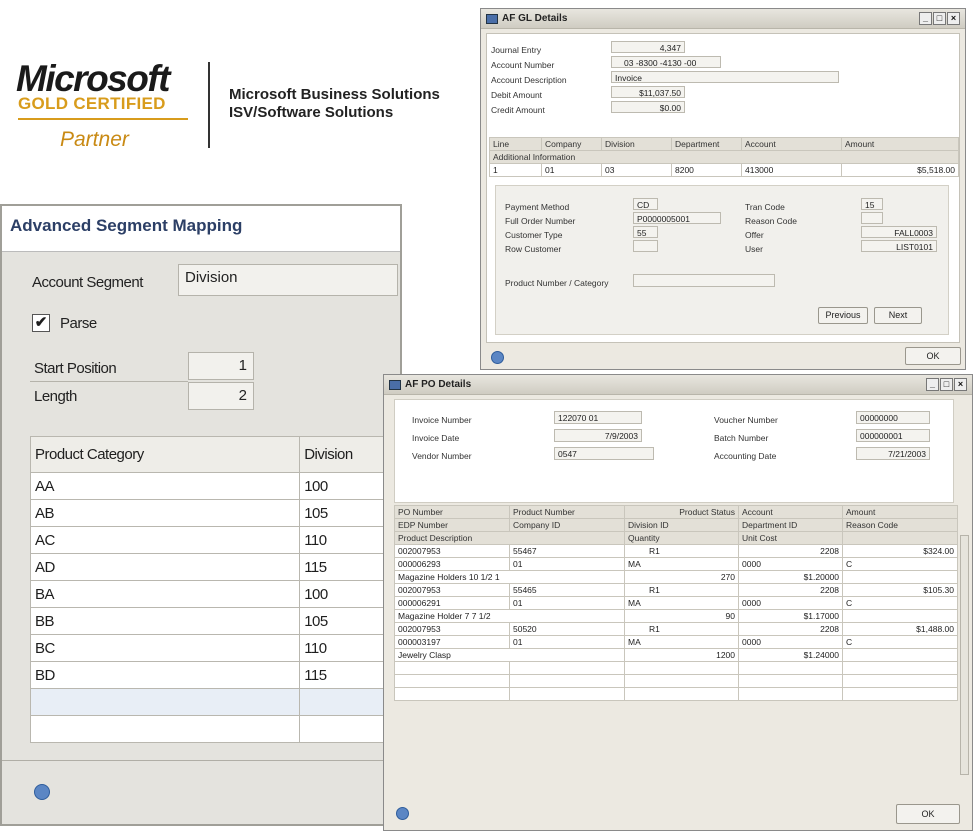 The image size is (975, 839). I want to click on product-category-field, so click(704, 280).